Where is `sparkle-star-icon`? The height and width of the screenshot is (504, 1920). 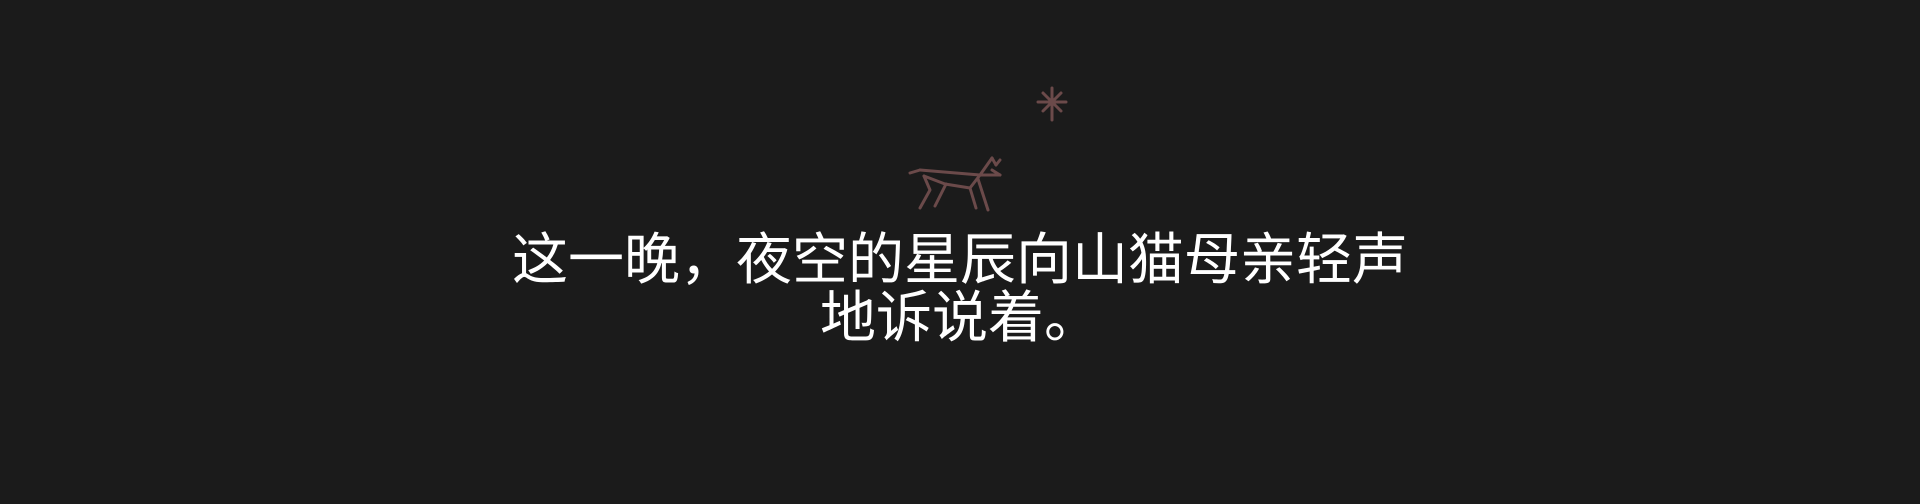
sparkle-star-icon is located at coordinates (1052, 104).